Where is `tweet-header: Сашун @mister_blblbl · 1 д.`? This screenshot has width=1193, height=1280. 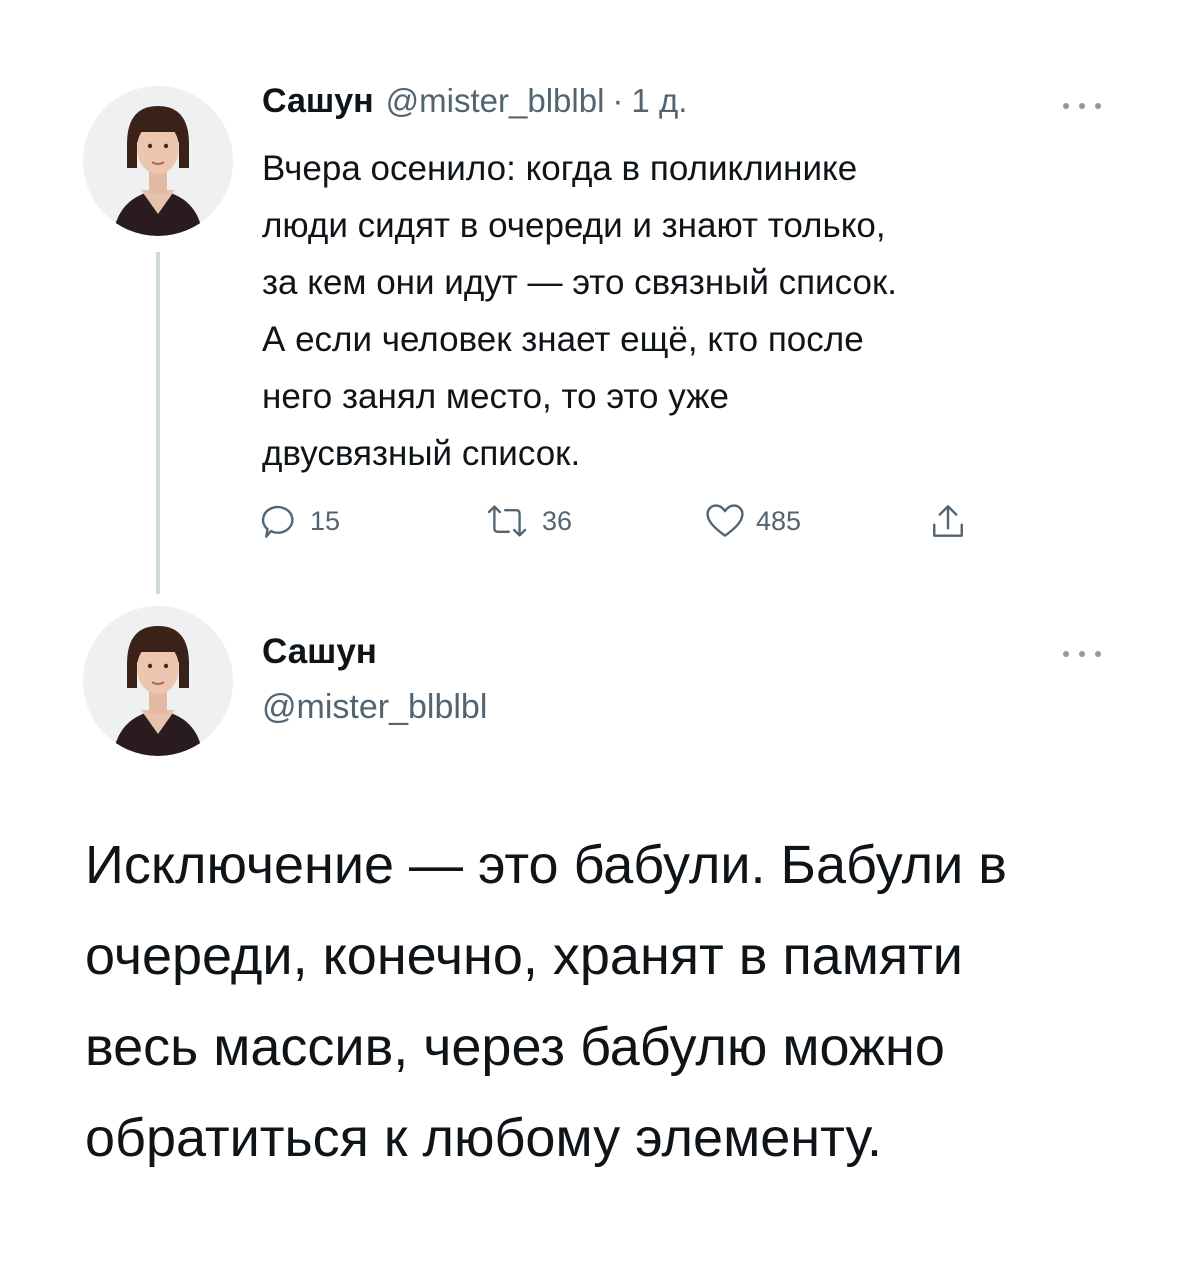
tweet-header: Сашун @mister_blblbl · 1 д. is located at coordinates (474, 104).